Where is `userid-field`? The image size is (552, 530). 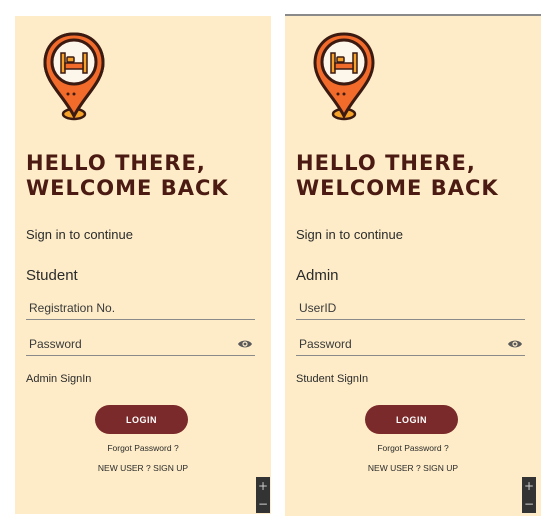
userid-field is located at coordinates (410, 308).